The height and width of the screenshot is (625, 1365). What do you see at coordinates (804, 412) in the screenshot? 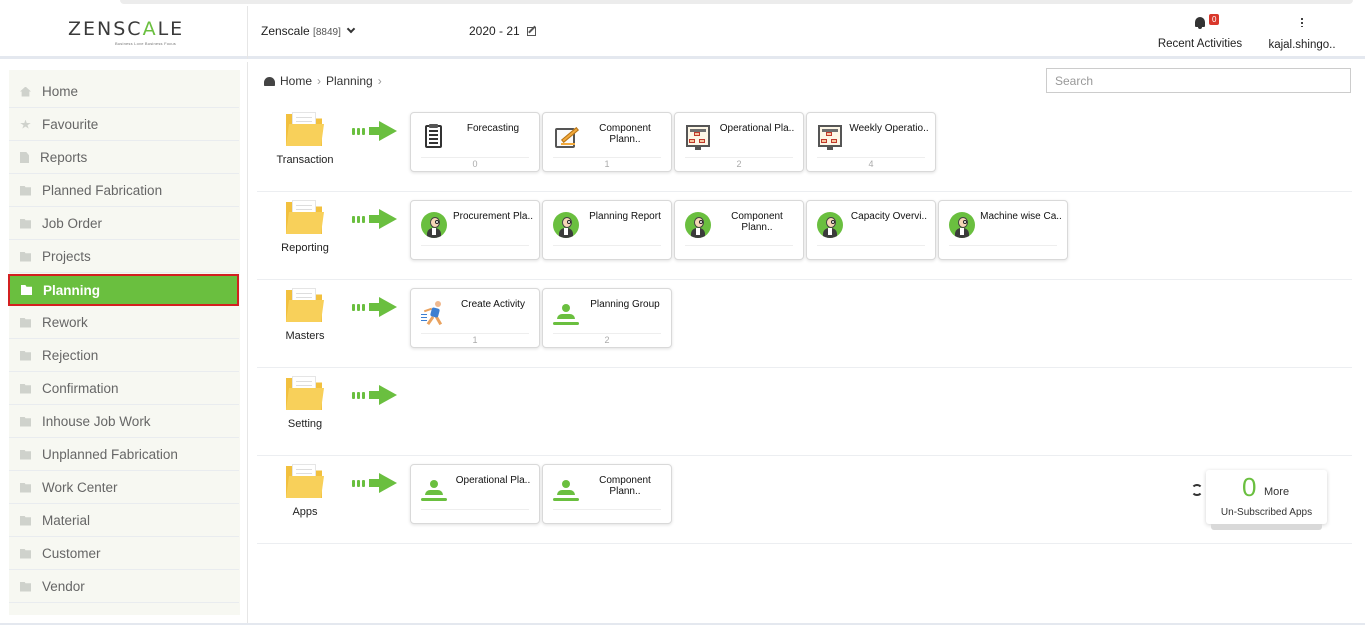
I see `section-setting: Setting` at bounding box center [804, 412].